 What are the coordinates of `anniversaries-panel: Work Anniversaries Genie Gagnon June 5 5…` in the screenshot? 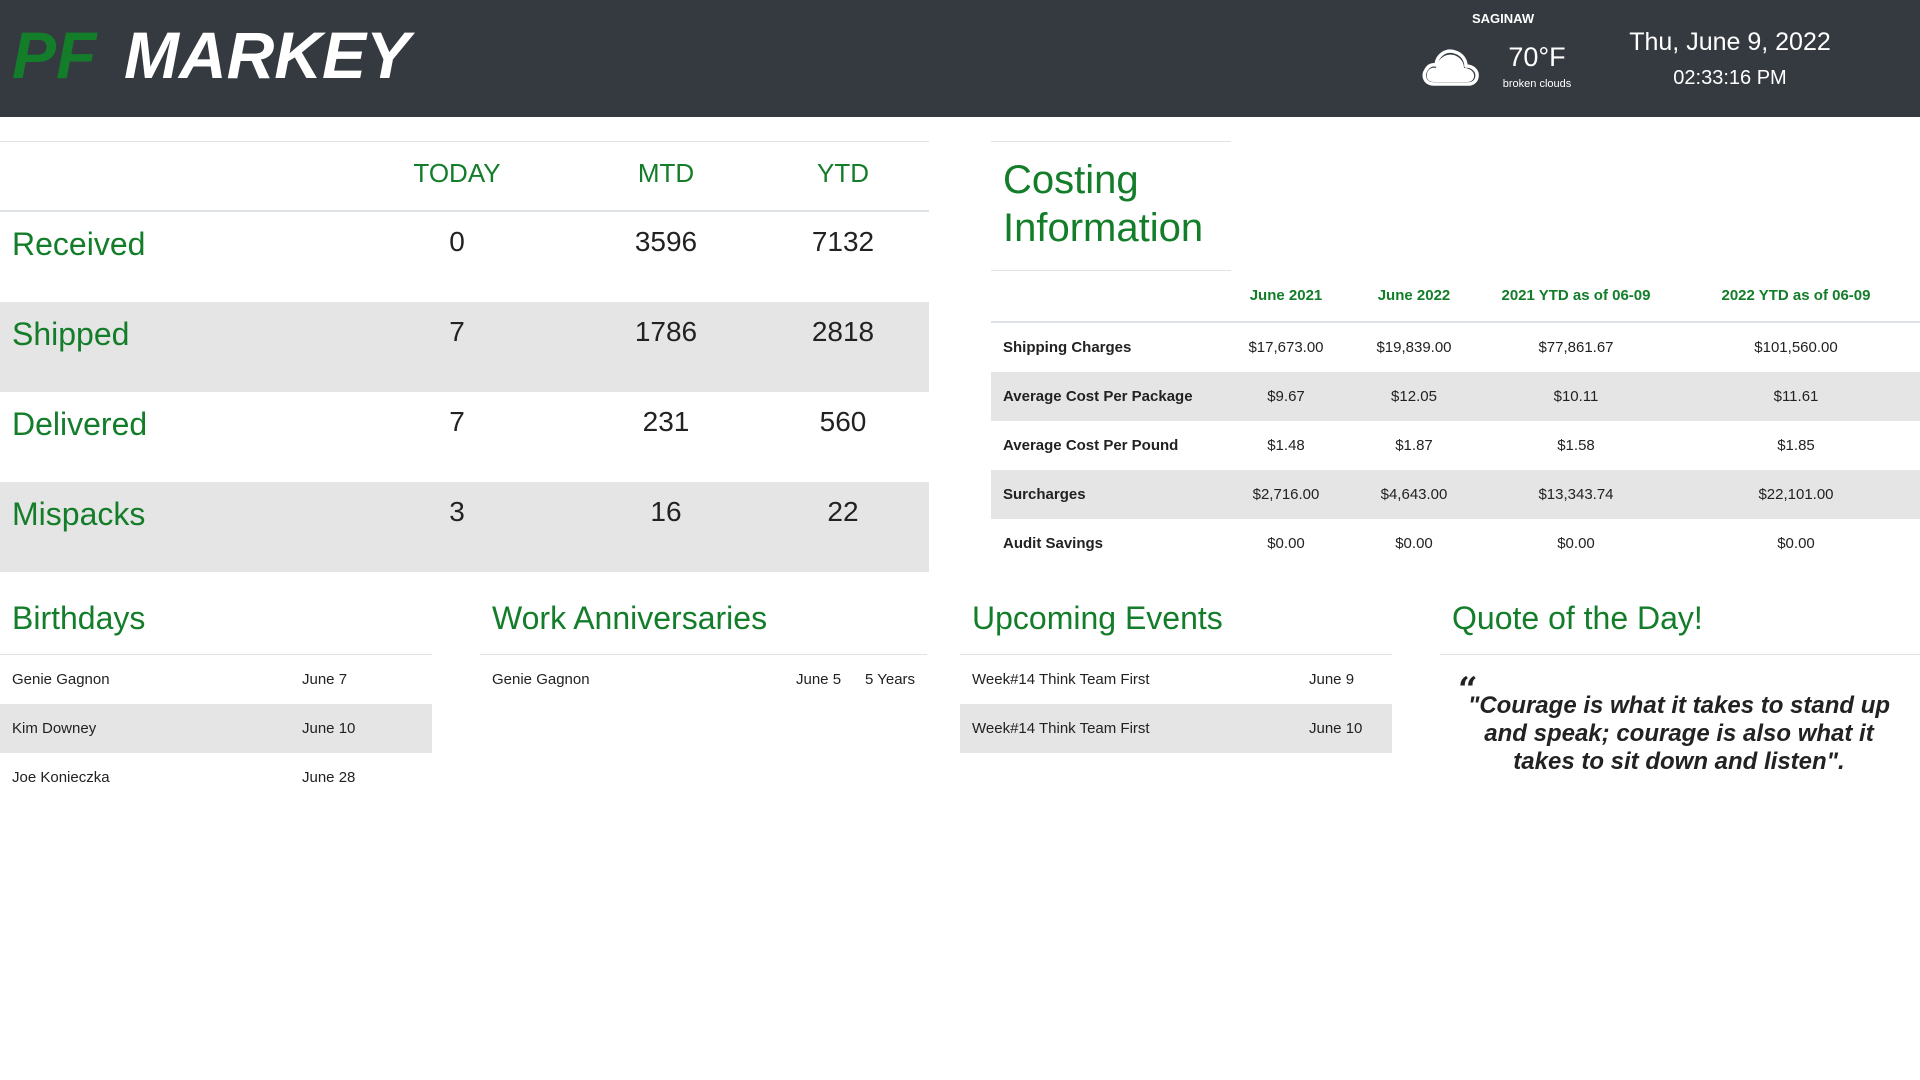 It's located at (703, 648).